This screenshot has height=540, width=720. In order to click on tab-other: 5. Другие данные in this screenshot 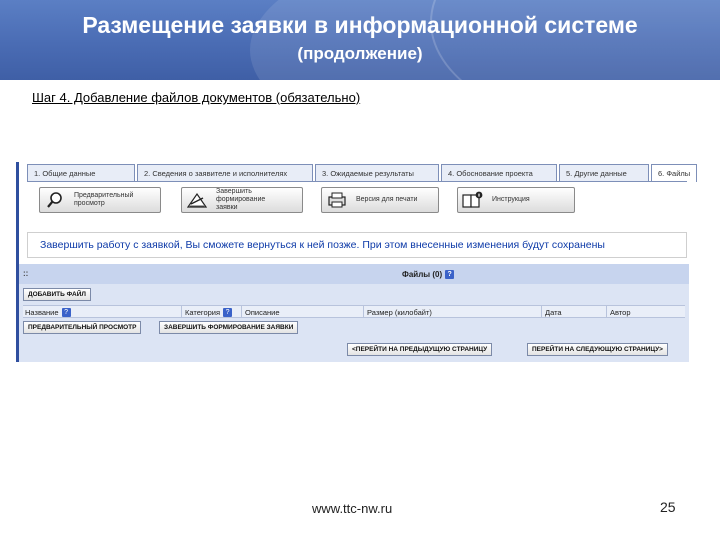, I will do `click(604, 173)`.